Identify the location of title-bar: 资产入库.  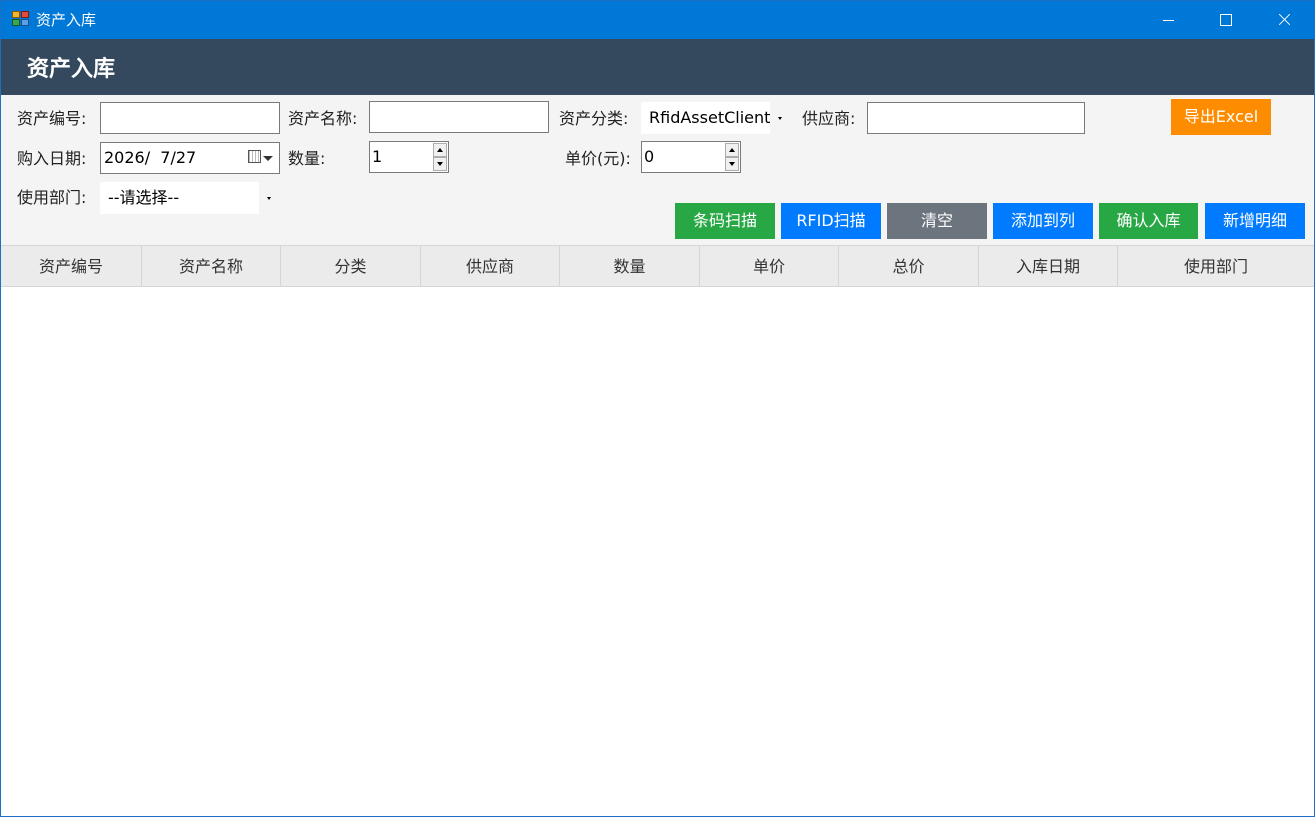
(657, 20).